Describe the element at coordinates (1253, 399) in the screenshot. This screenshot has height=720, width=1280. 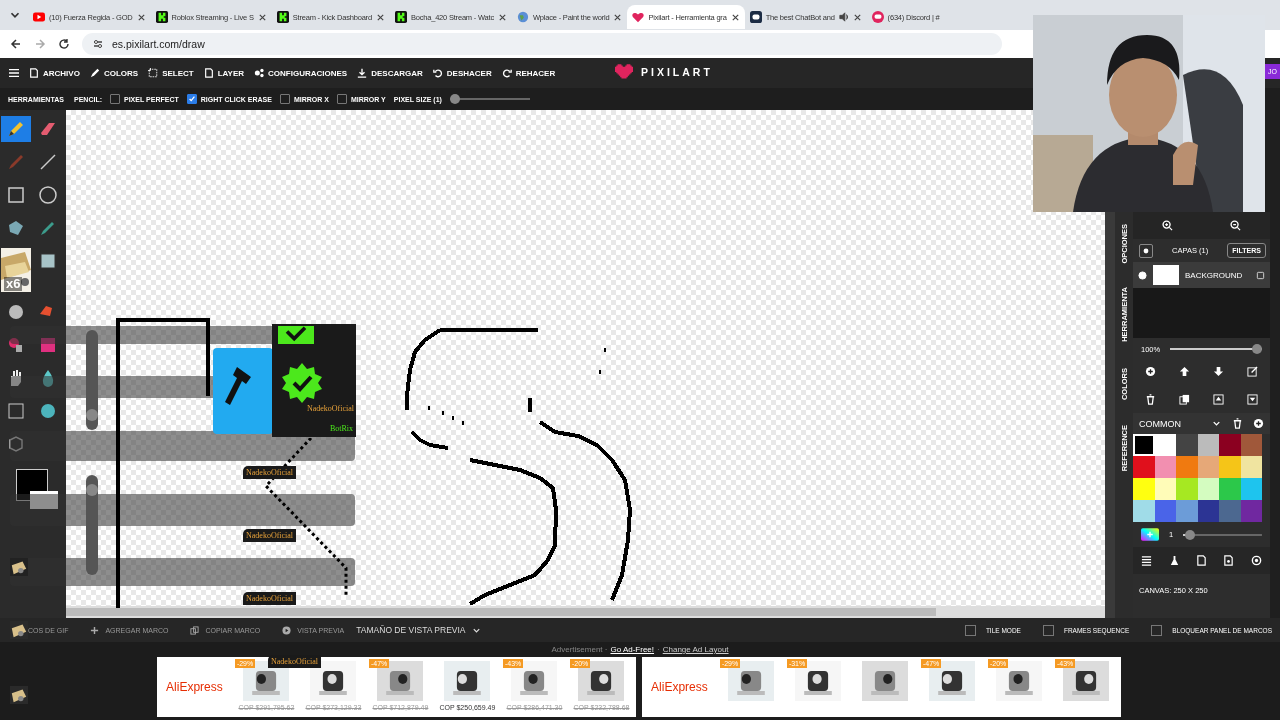
I see `merge-down-icon` at that location.